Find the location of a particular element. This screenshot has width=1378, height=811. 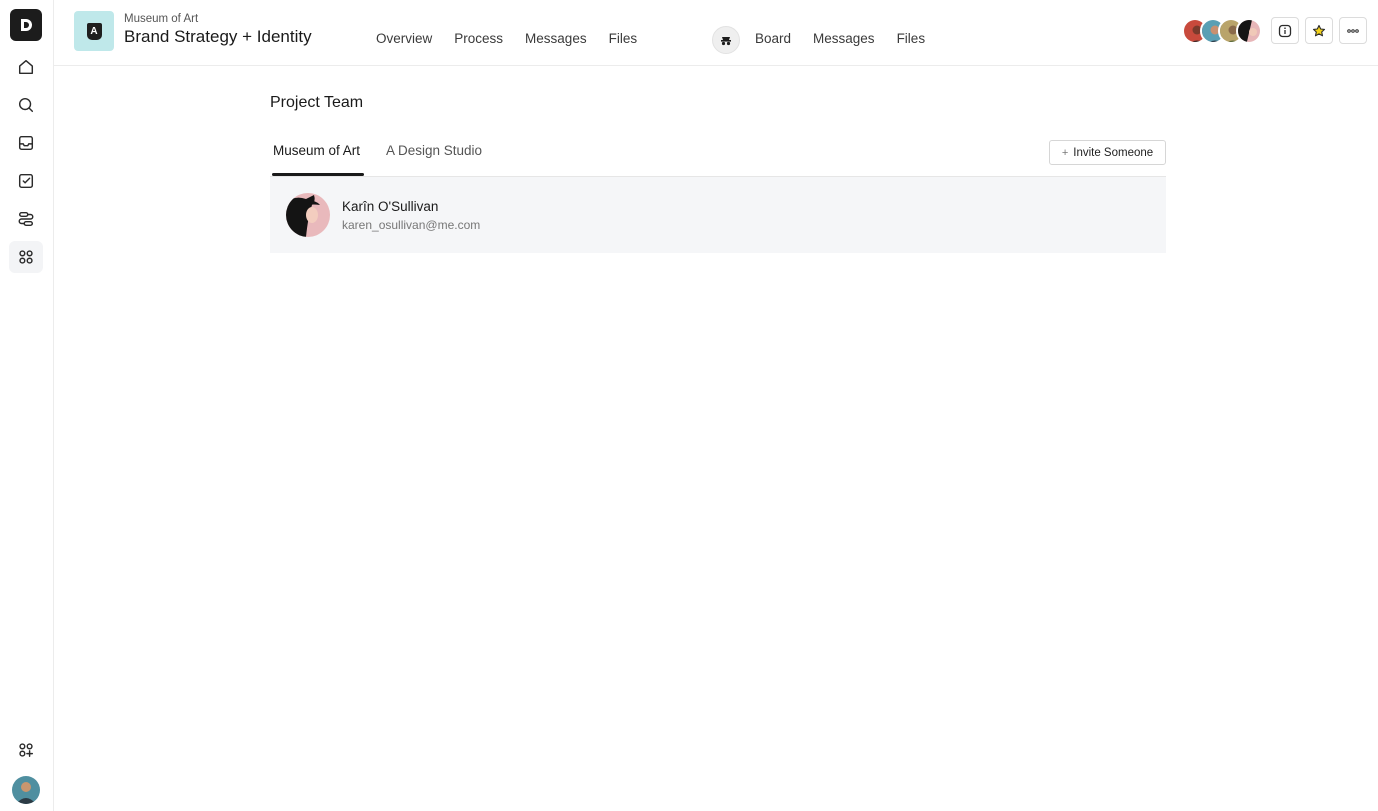

tab-museum-of-art: Museum of Art is located at coordinates (316, 150).